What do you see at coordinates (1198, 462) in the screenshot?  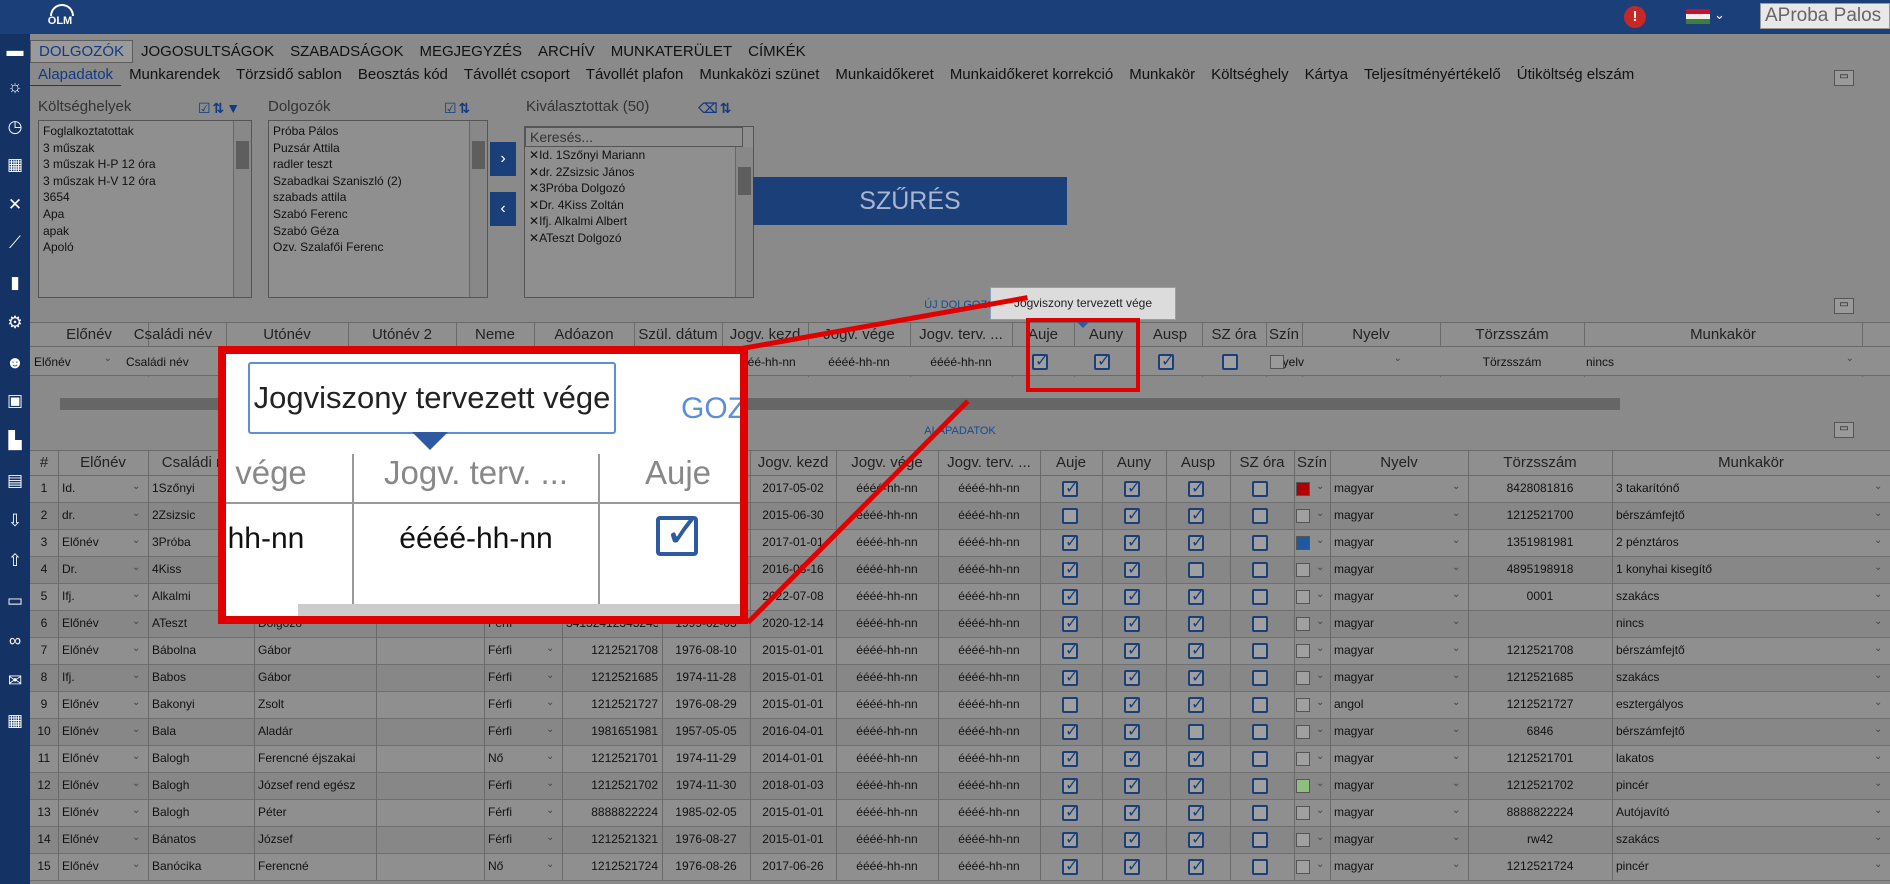 I see `column-header: Ausp` at bounding box center [1198, 462].